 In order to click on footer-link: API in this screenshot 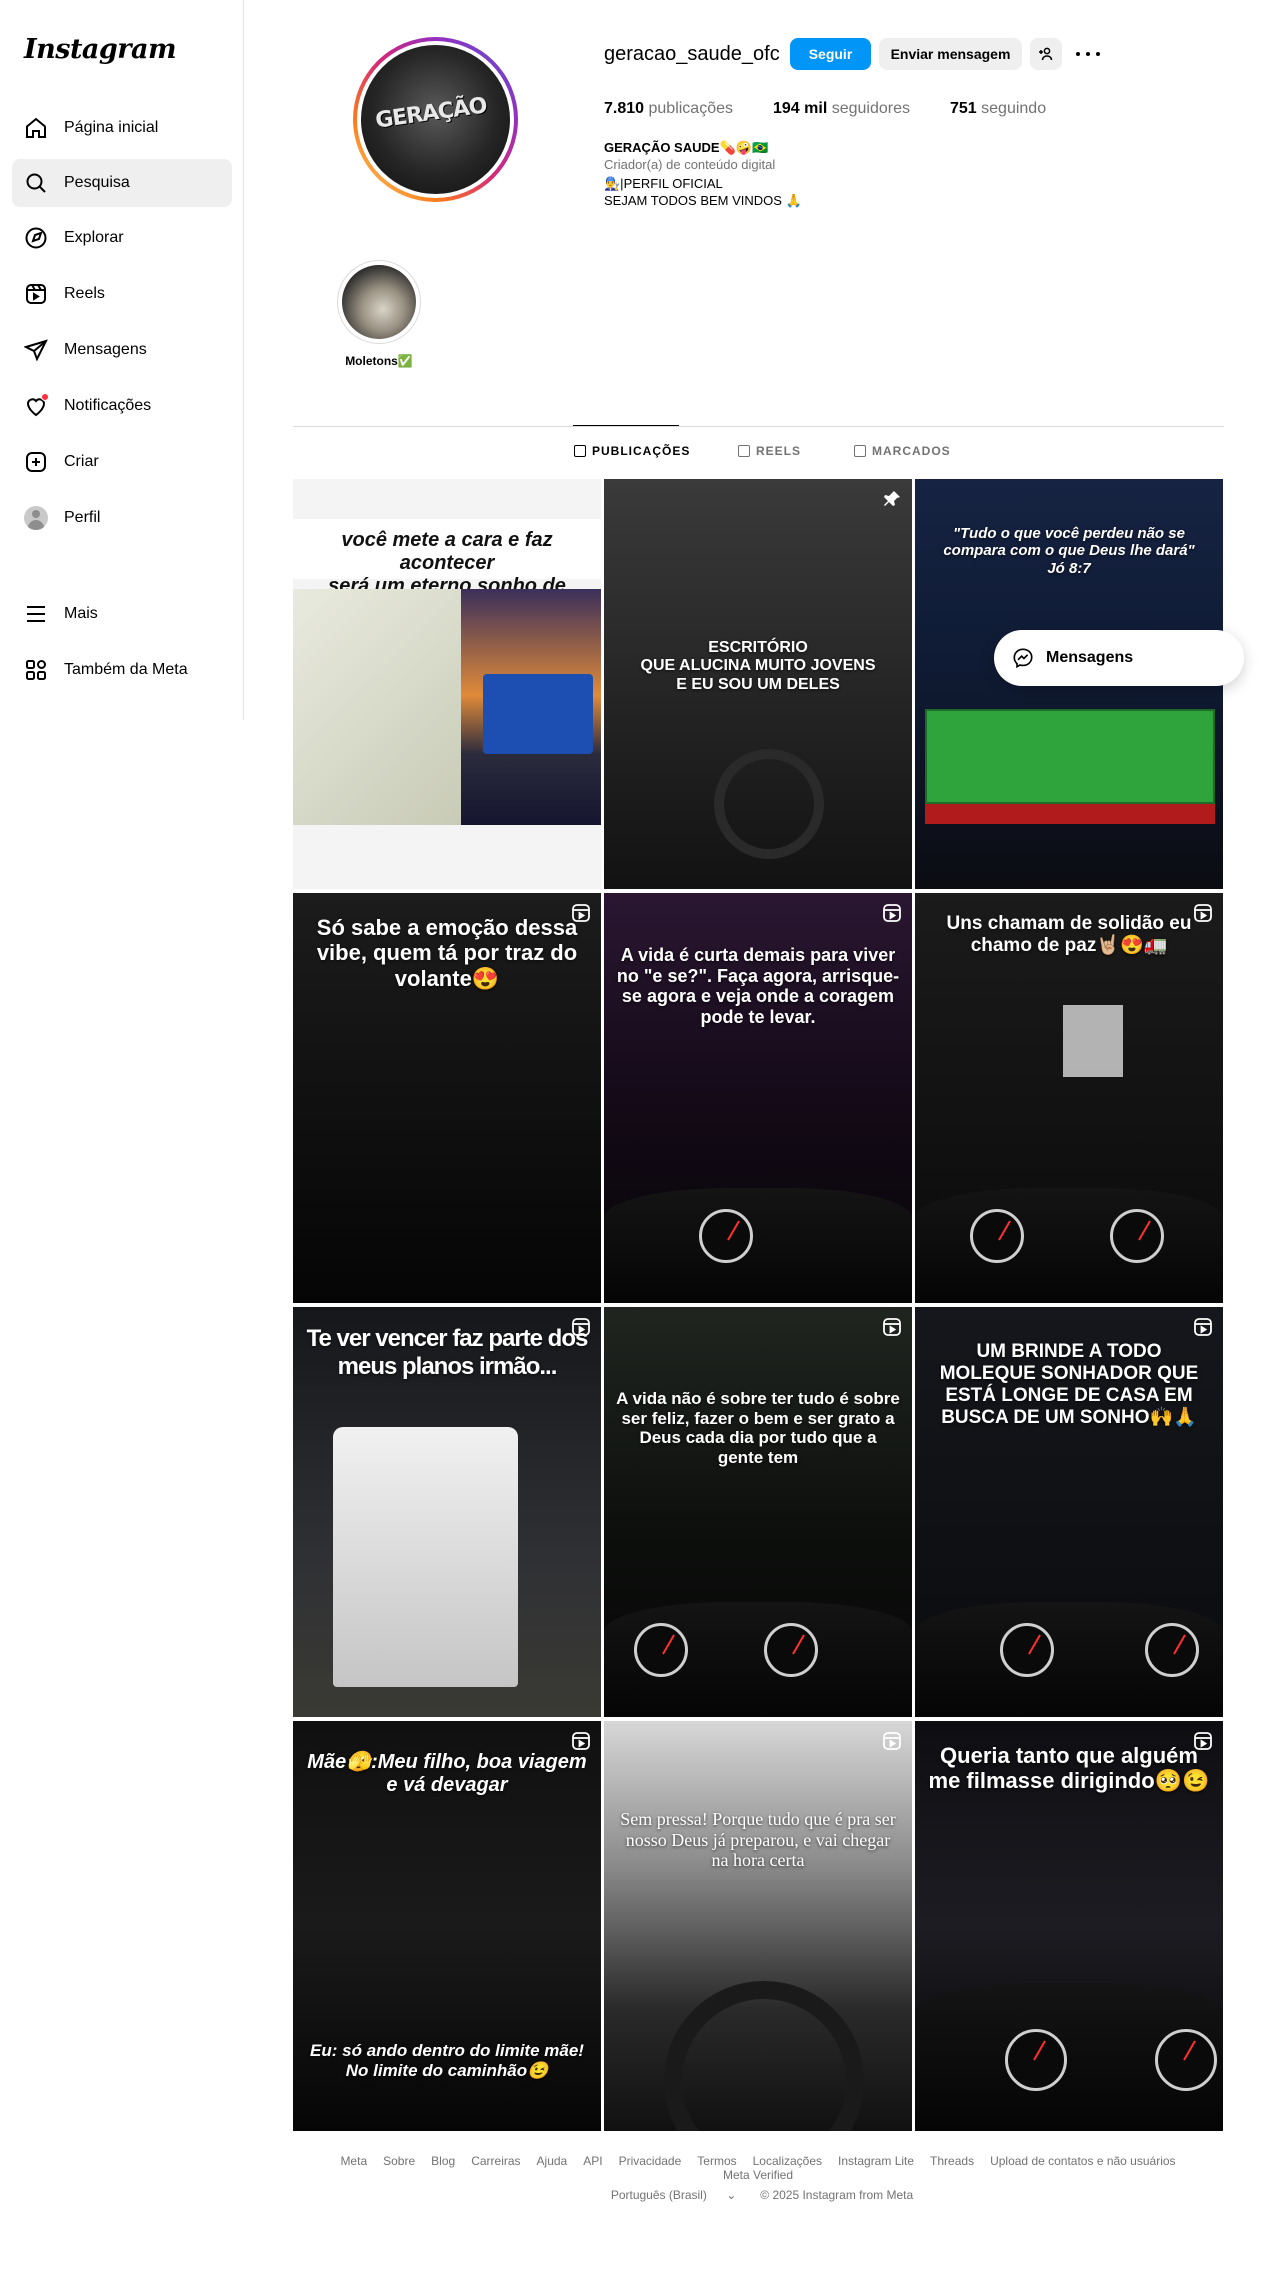, I will do `click(592, 2161)`.